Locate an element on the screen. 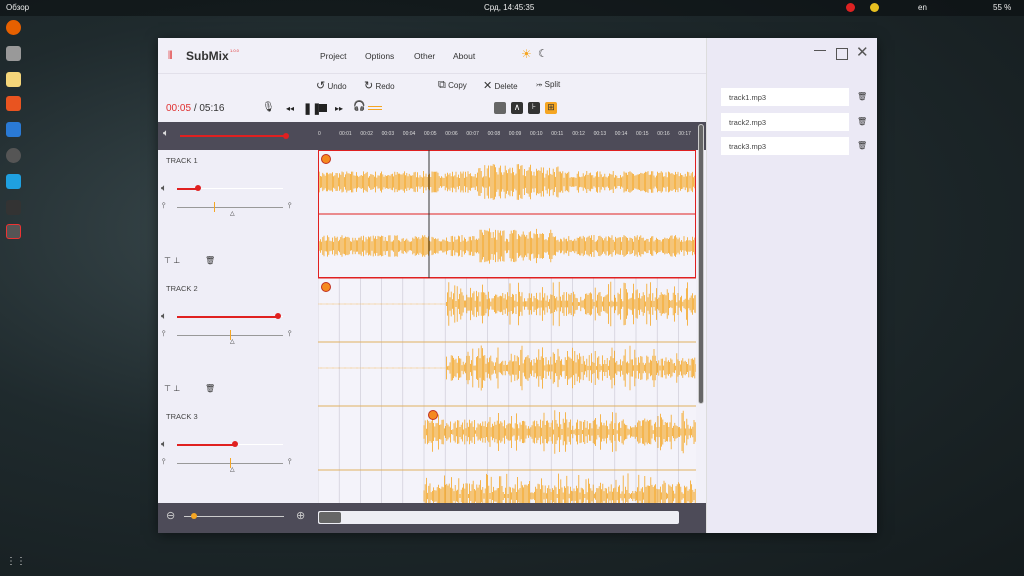 The height and width of the screenshot is (576, 1024). logo-icon: ⫴ is located at coordinates (170, 56).